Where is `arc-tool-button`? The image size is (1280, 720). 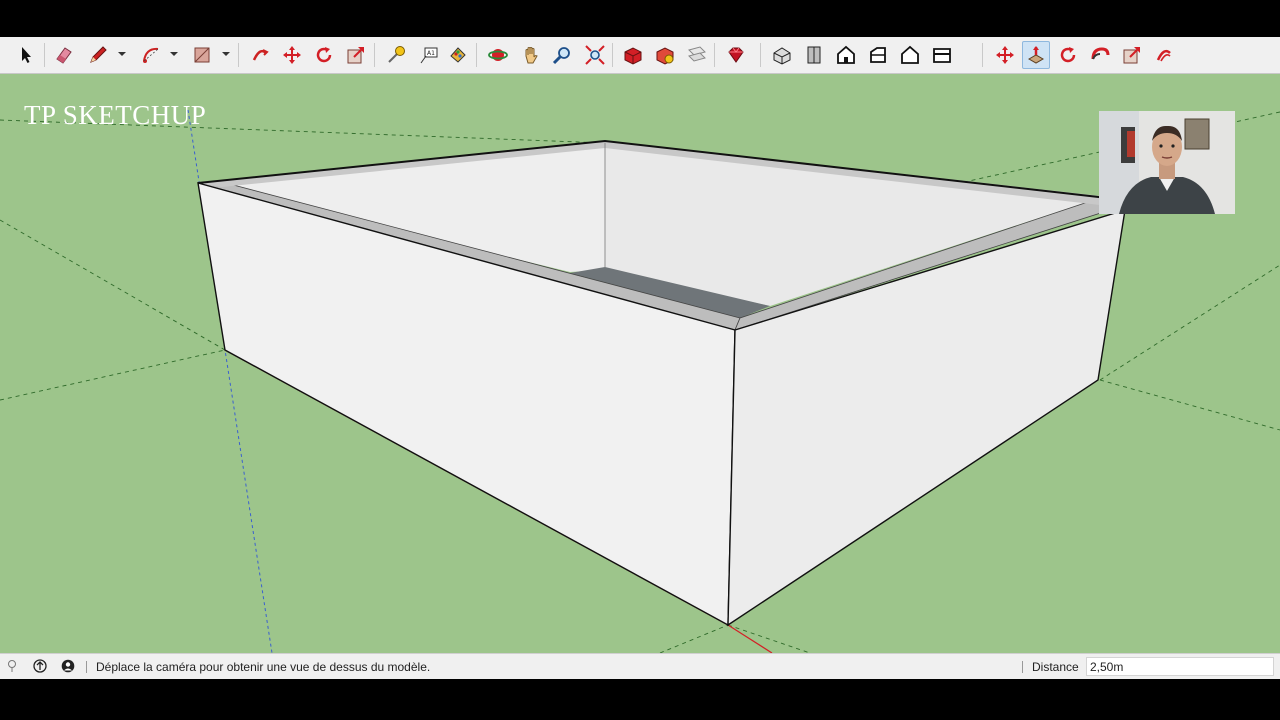
arc-tool-button is located at coordinates (151, 55).